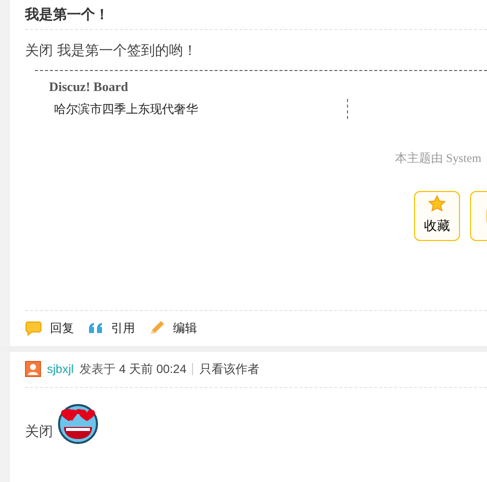 This screenshot has width=487, height=482. What do you see at coordinates (437, 203) in the screenshot?
I see `star-icon` at bounding box center [437, 203].